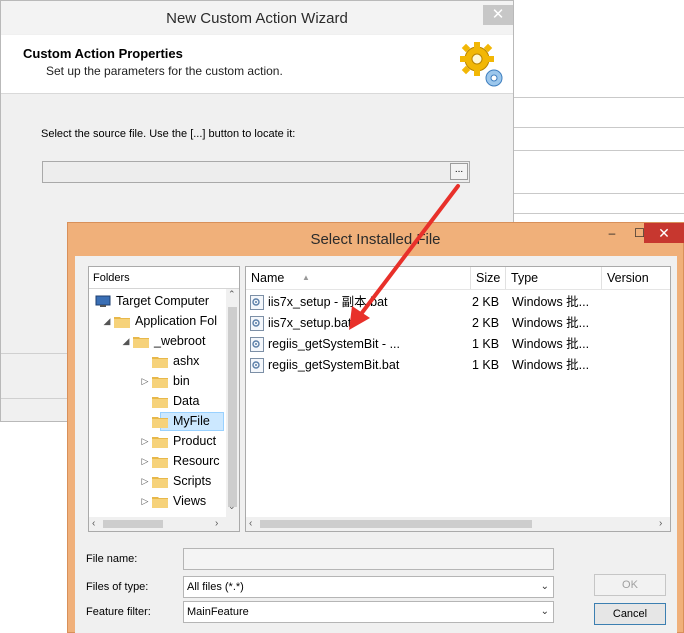 This screenshot has width=684, height=633. What do you see at coordinates (358, 278) in the screenshot?
I see `column-header-name: Name ▲` at bounding box center [358, 278].